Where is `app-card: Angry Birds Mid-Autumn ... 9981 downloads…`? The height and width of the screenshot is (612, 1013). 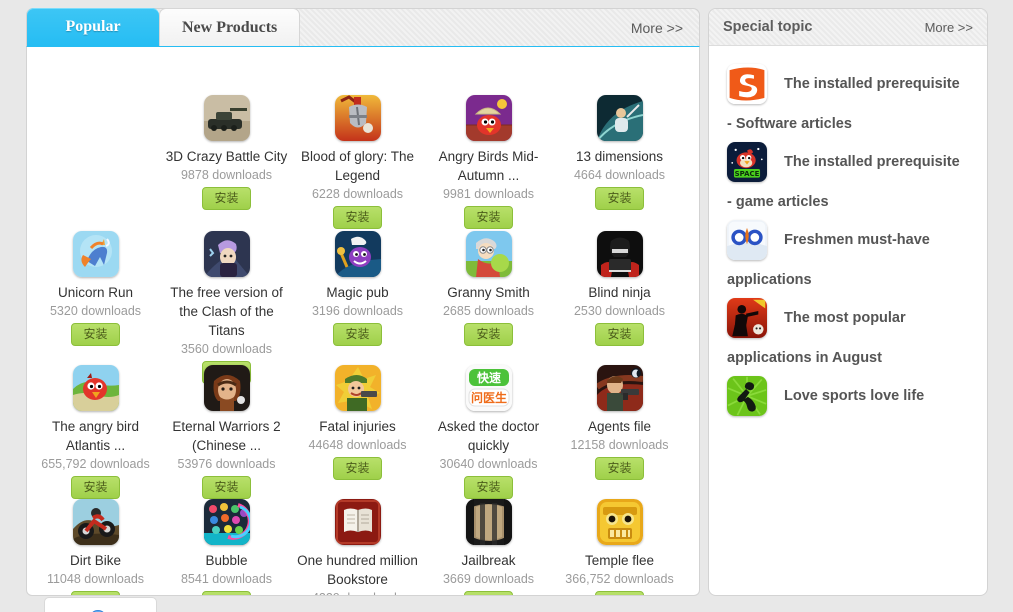
app-card: Angry Birds Mid-Autumn ... 9981 downloads… is located at coordinates (488, 162).